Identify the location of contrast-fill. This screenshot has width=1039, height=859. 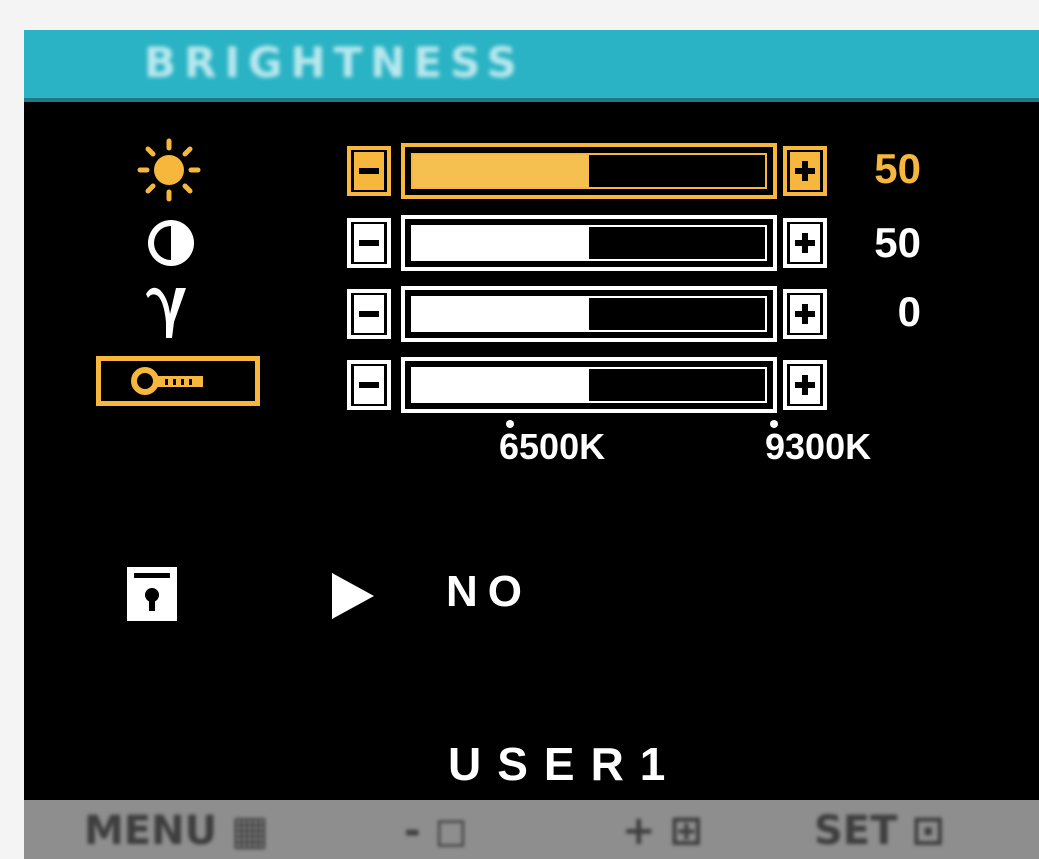
(501, 243).